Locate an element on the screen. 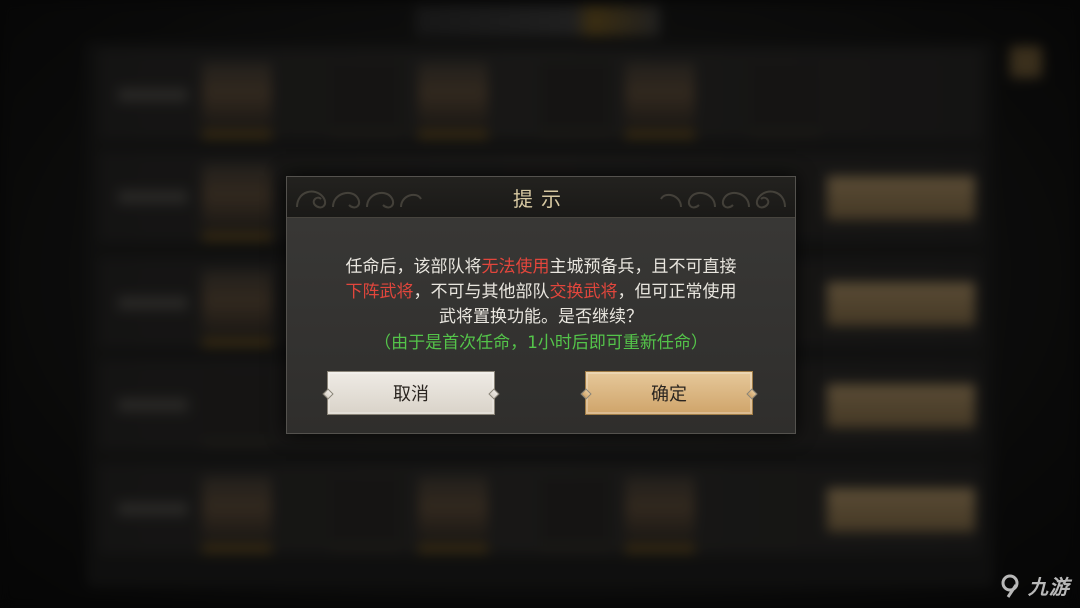 Image resolution: width=1080 pixels, height=608 pixels. dialog-note: （由于是首次任命，1小时后即可重新任命） is located at coordinates (541, 343).